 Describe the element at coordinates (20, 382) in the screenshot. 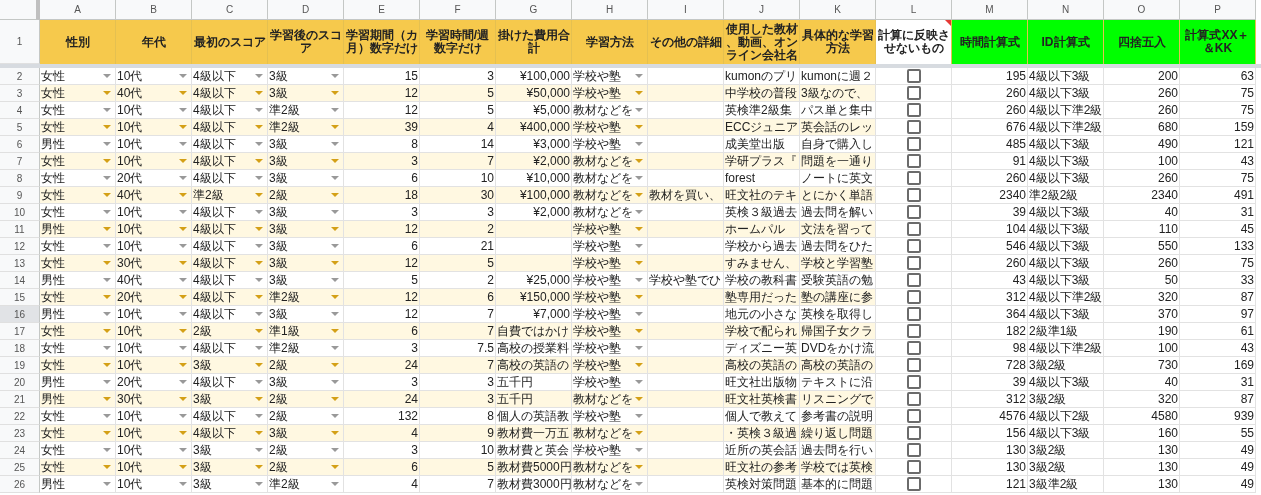

I see `row-number: 20` at that location.